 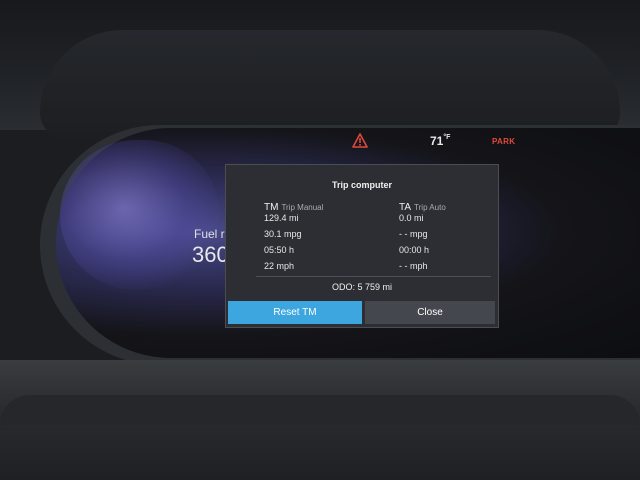 I want to click on tm-distance: 129.4 mi, so click(x=281, y=218).